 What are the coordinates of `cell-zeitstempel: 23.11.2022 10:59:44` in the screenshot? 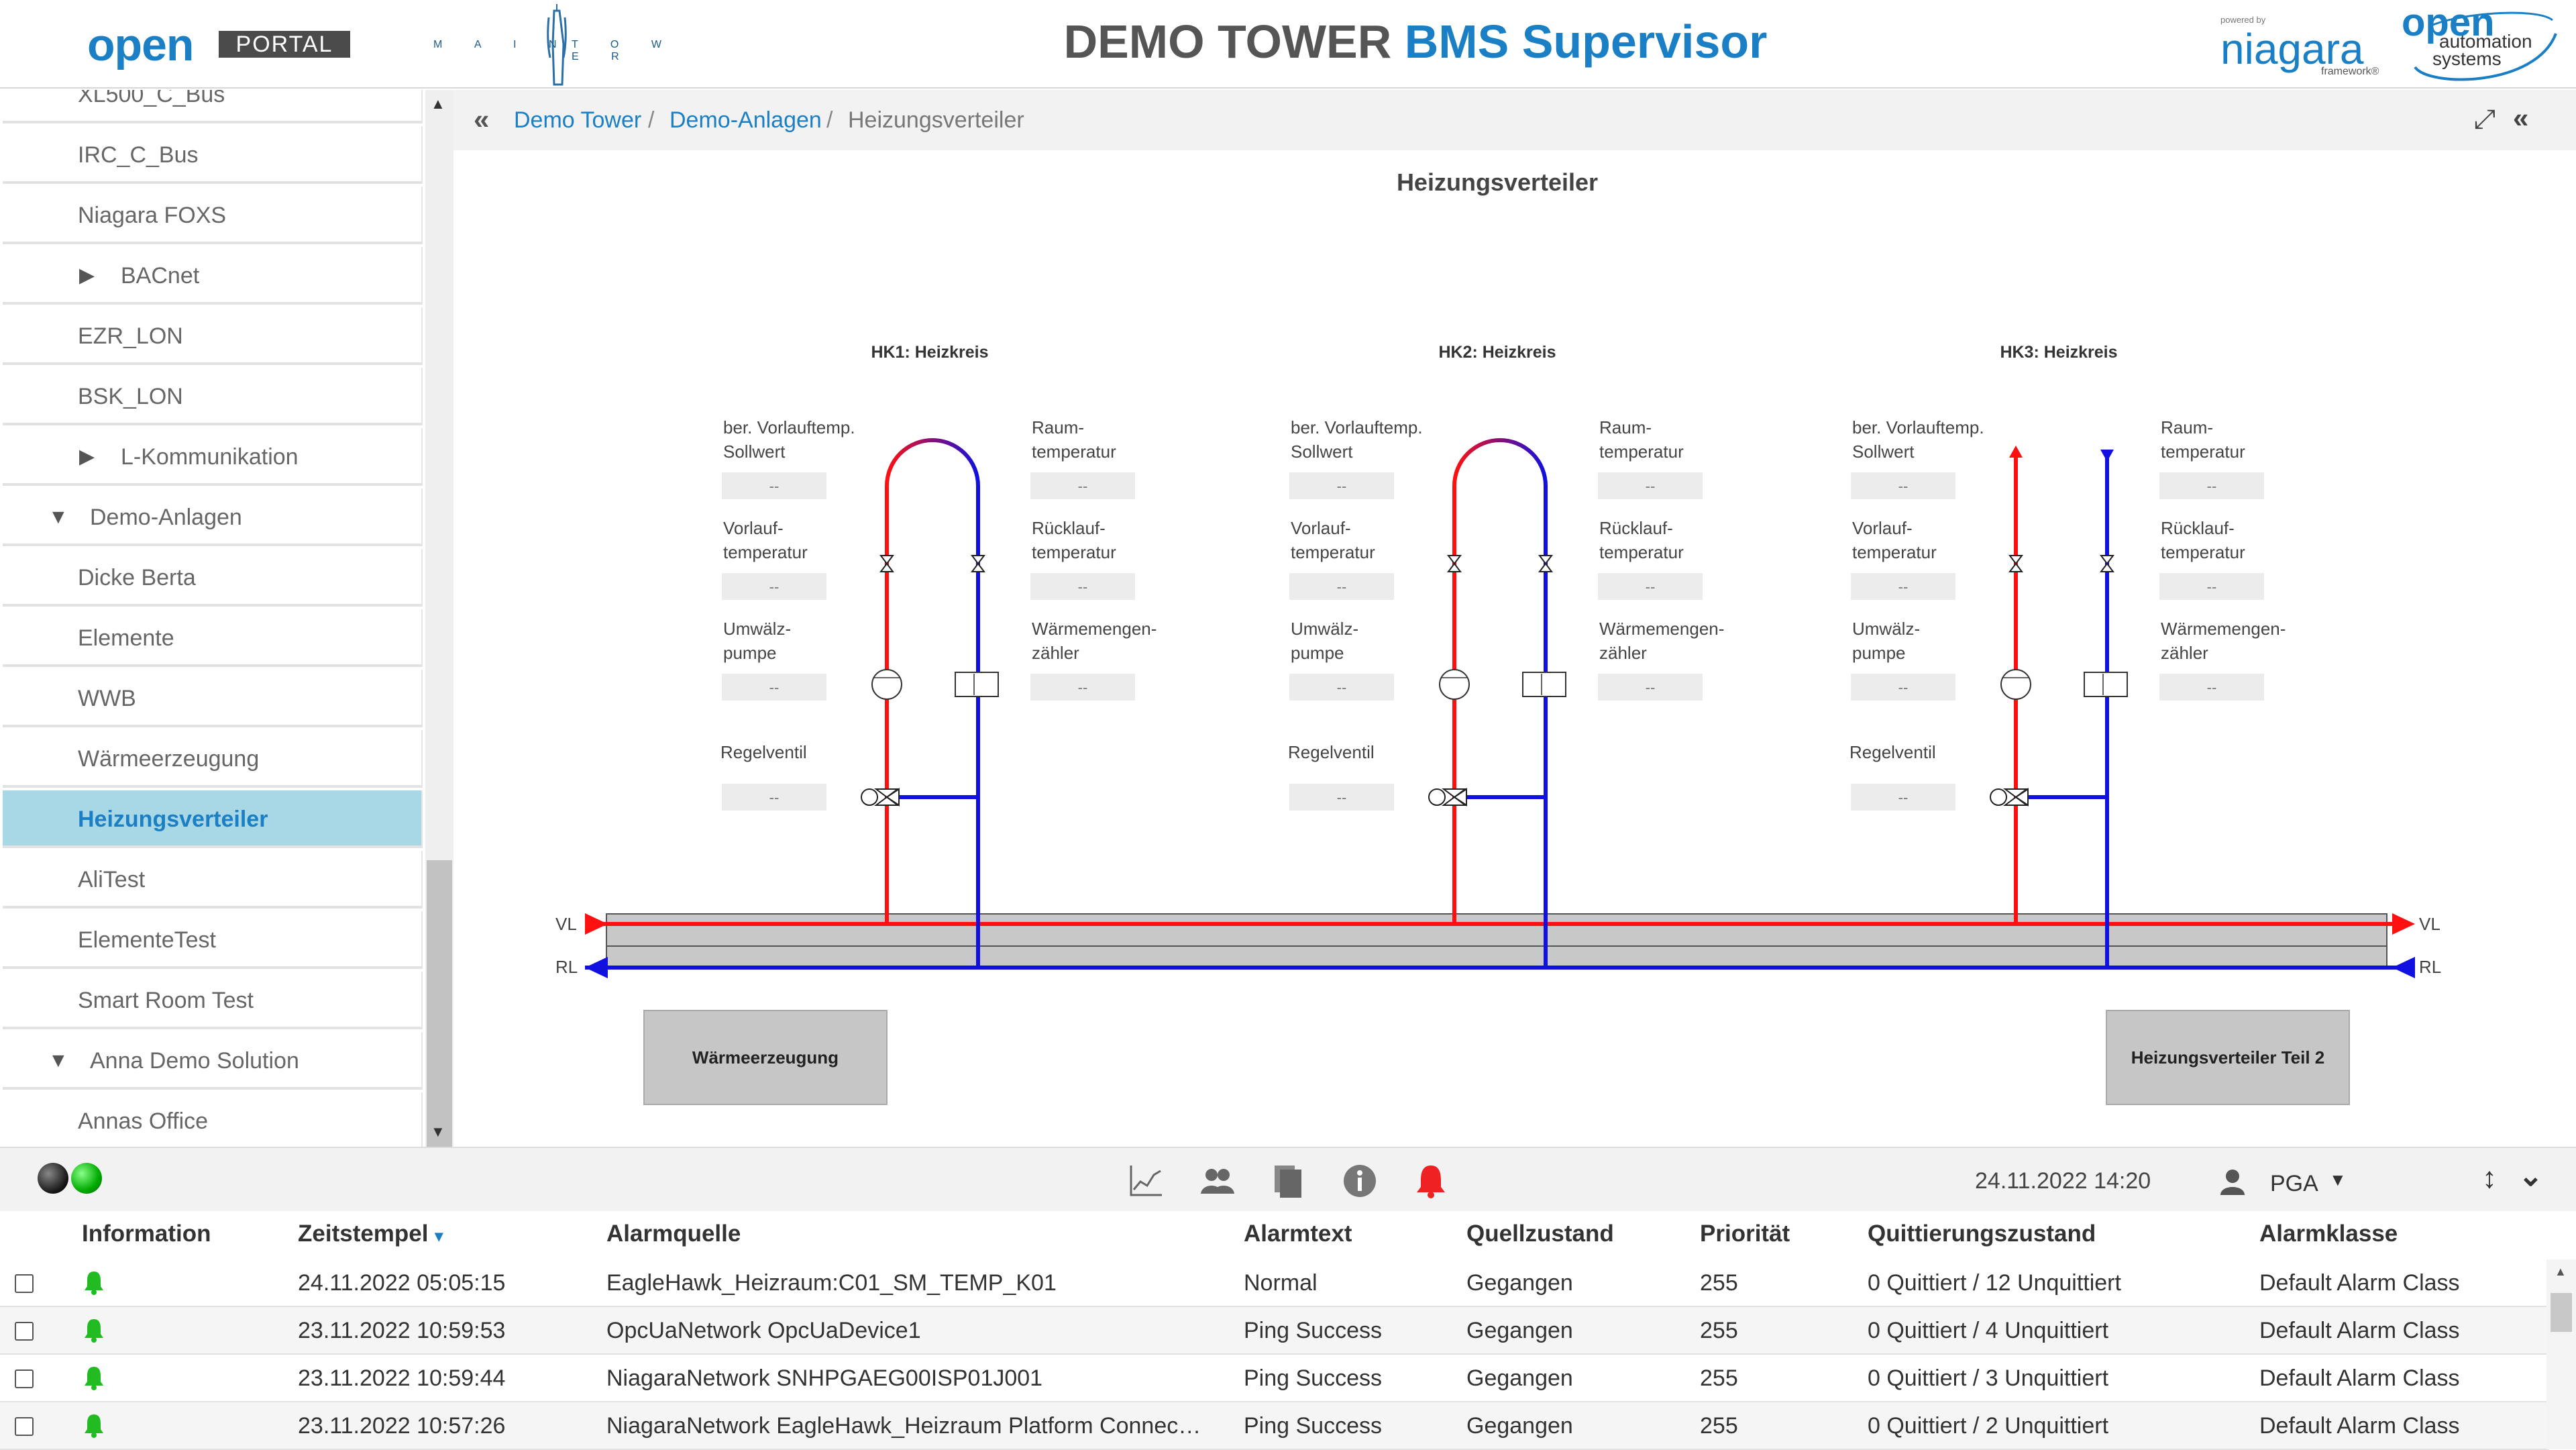 It's located at (402, 1378).